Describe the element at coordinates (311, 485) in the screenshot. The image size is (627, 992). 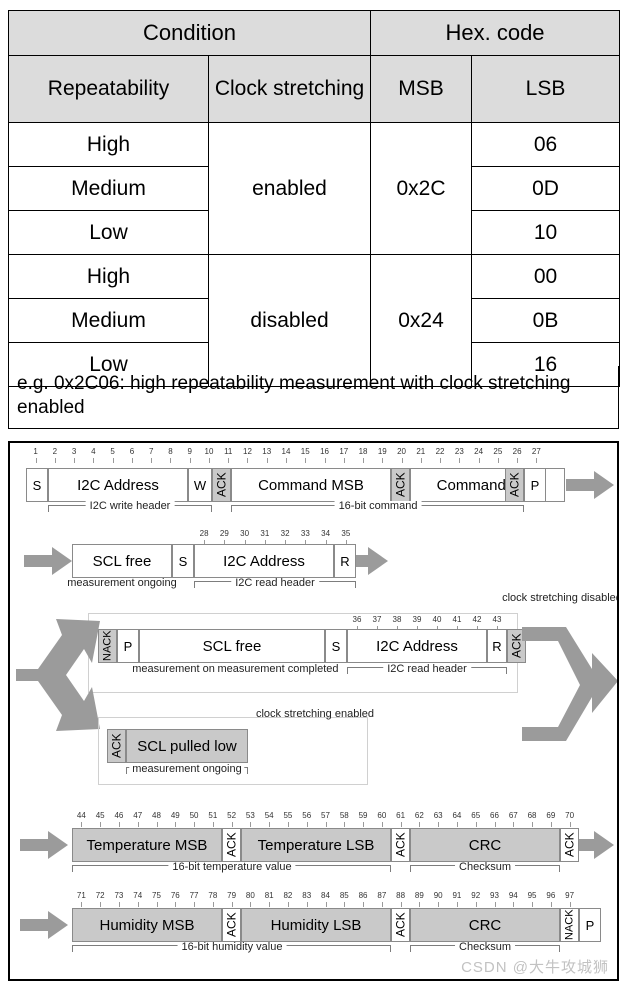
I see `block-command-msb: Command MSB` at that location.